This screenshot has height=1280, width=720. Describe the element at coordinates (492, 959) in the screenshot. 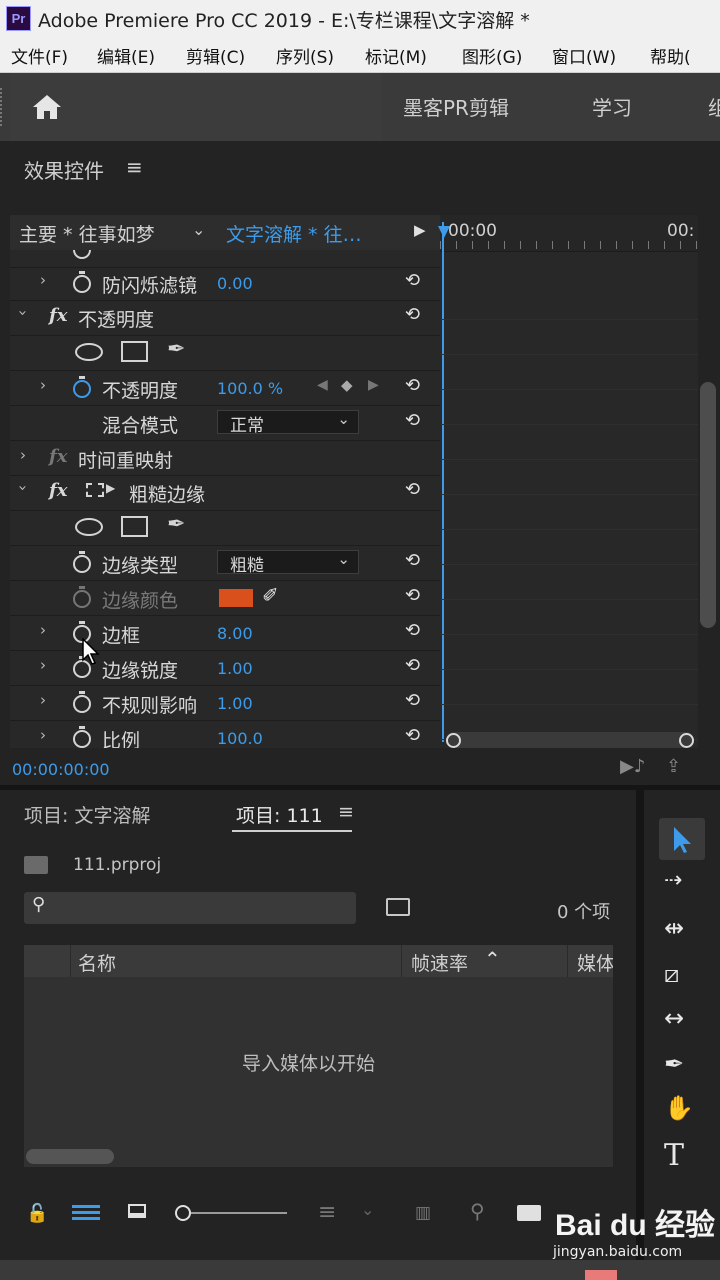

I see `sort-ascending-icon: ⌃` at that location.